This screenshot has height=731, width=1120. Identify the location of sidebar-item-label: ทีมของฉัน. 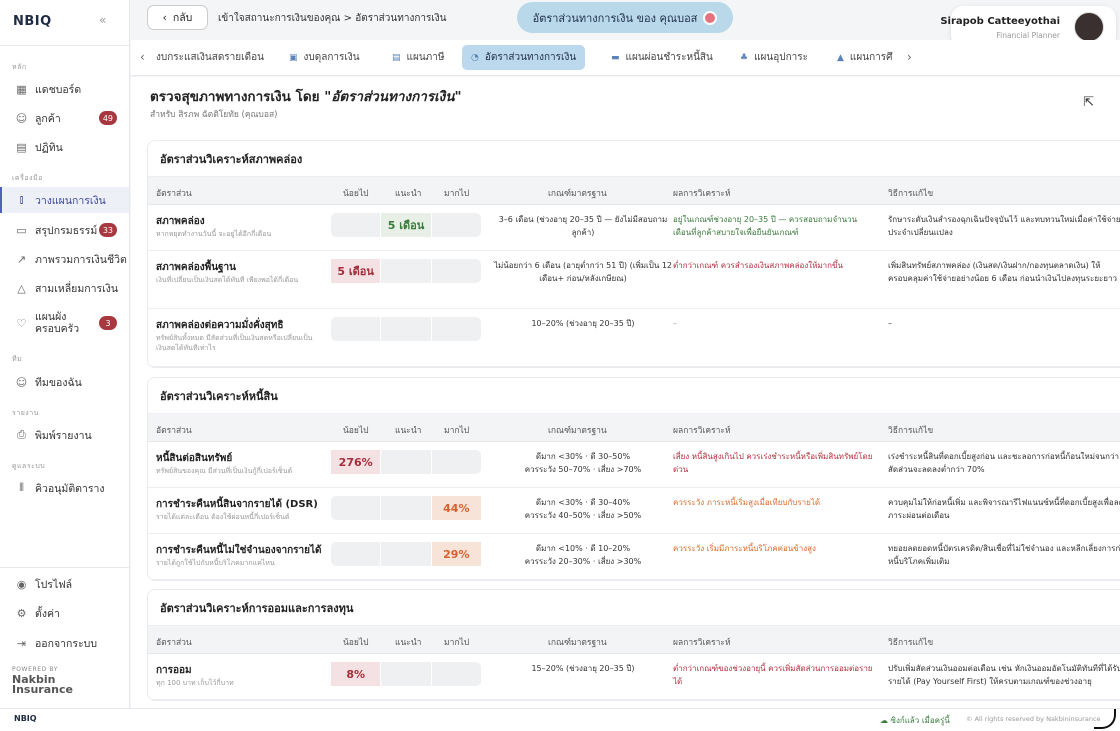
(58, 382).